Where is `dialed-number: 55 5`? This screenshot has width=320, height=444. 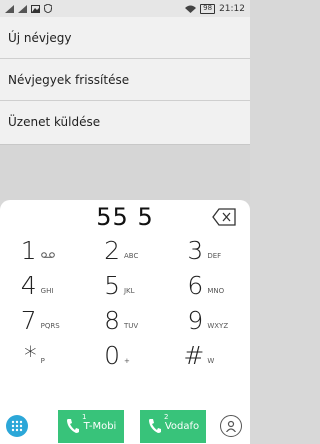 dialed-number: 55 5 is located at coordinates (125, 216).